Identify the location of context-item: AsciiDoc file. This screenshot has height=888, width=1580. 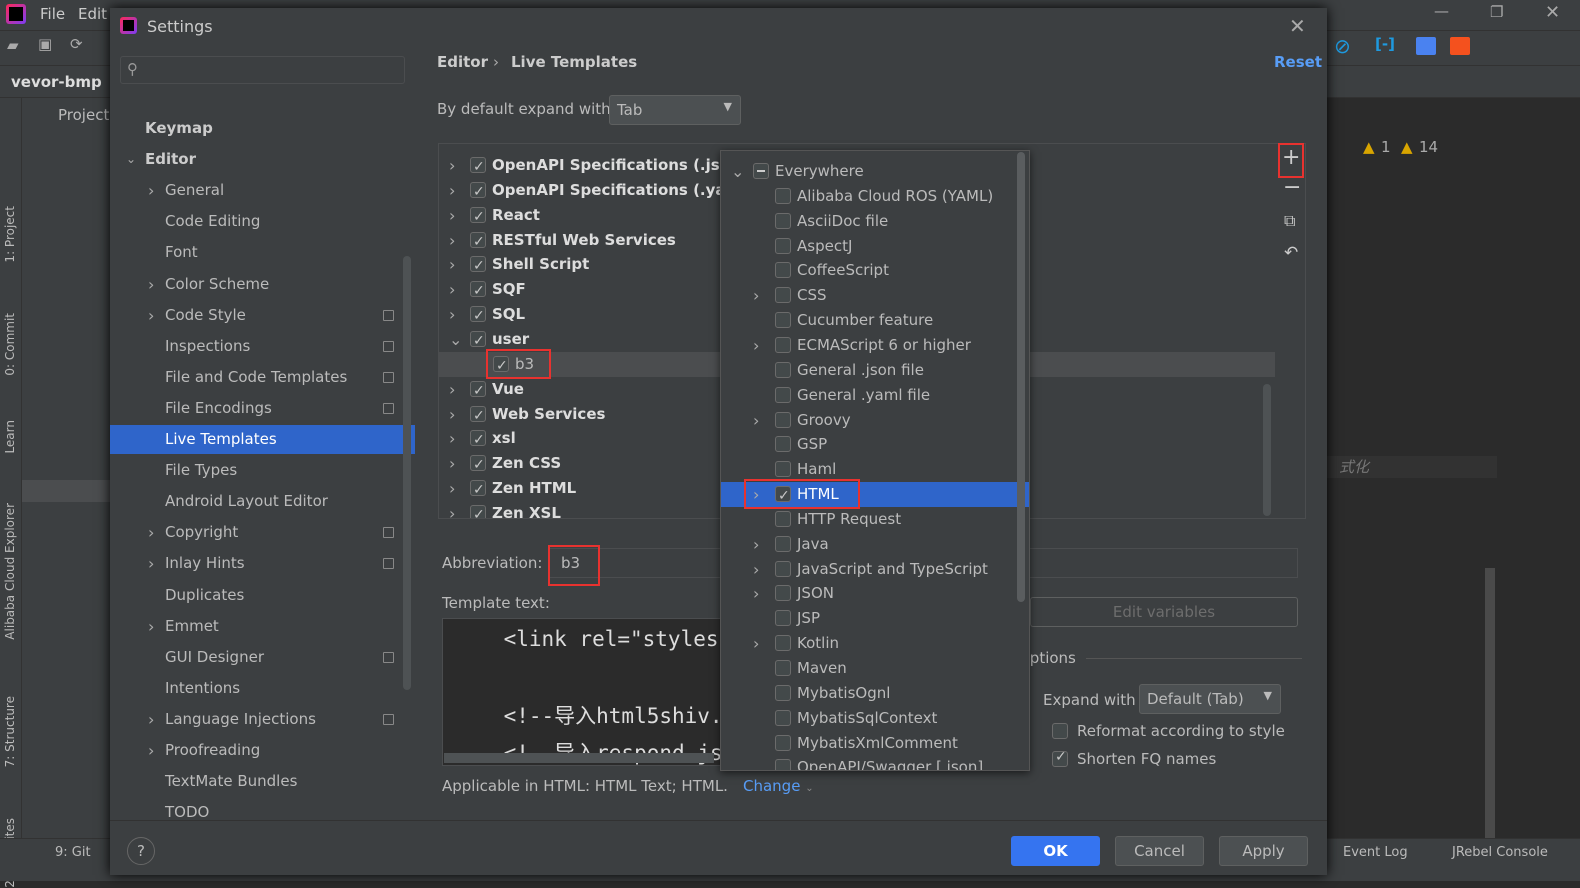
(875, 221).